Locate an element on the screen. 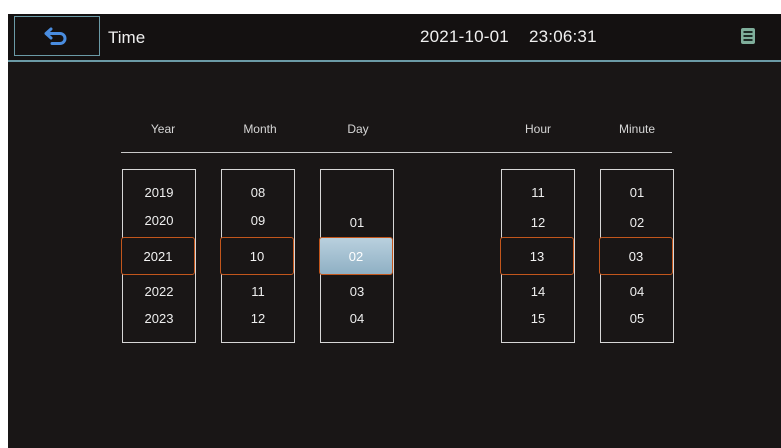  minute-option: 04 is located at coordinates (637, 292).